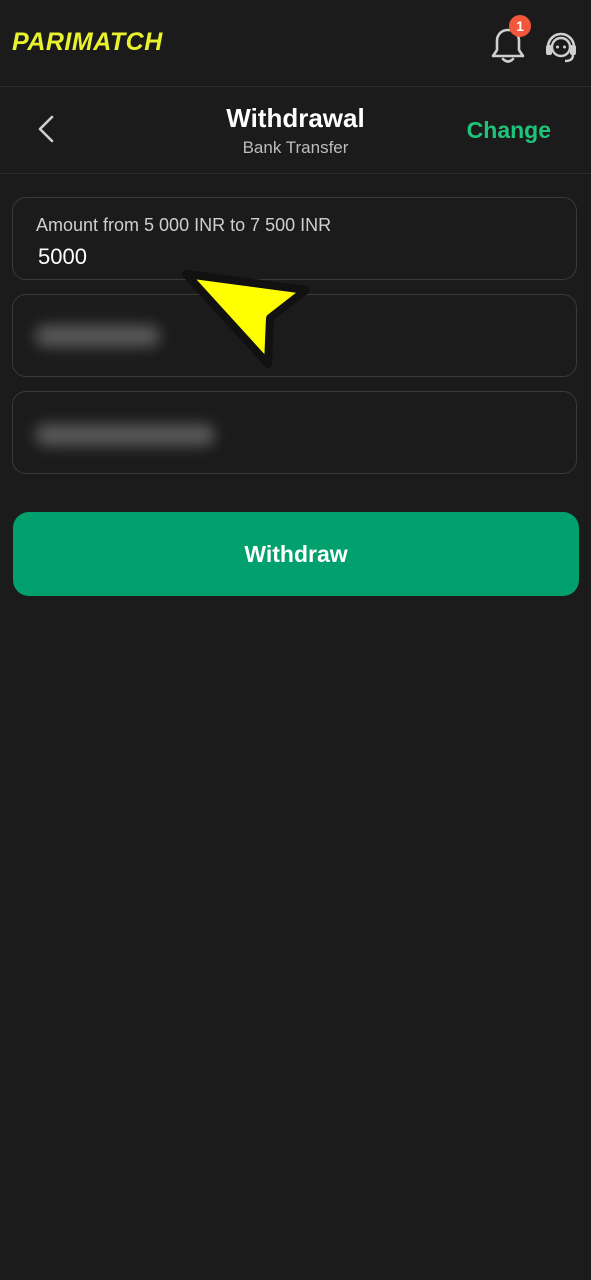  I want to click on amount-input: 5000, so click(62, 257).